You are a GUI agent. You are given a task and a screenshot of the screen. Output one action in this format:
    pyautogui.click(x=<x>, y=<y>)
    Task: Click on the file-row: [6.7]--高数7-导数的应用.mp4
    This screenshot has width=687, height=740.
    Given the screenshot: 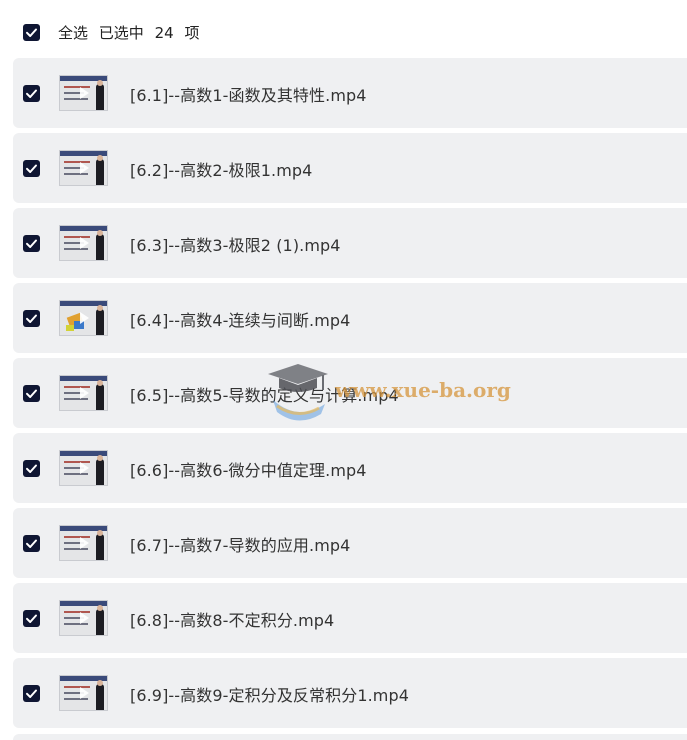 What is the action you would take?
    pyautogui.click(x=350, y=543)
    